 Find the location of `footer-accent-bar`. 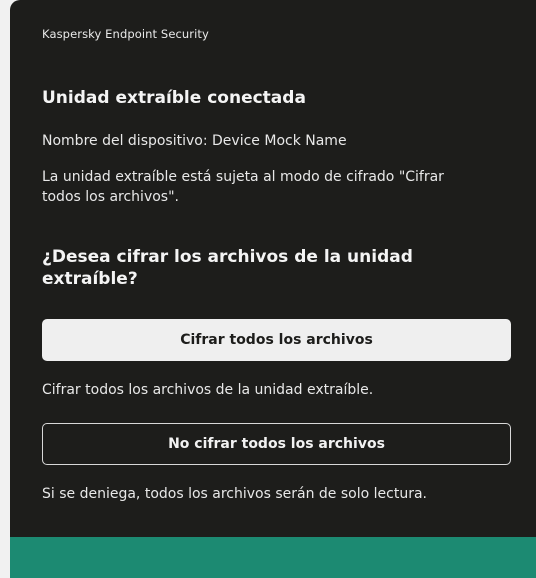

footer-accent-bar is located at coordinates (273, 557).